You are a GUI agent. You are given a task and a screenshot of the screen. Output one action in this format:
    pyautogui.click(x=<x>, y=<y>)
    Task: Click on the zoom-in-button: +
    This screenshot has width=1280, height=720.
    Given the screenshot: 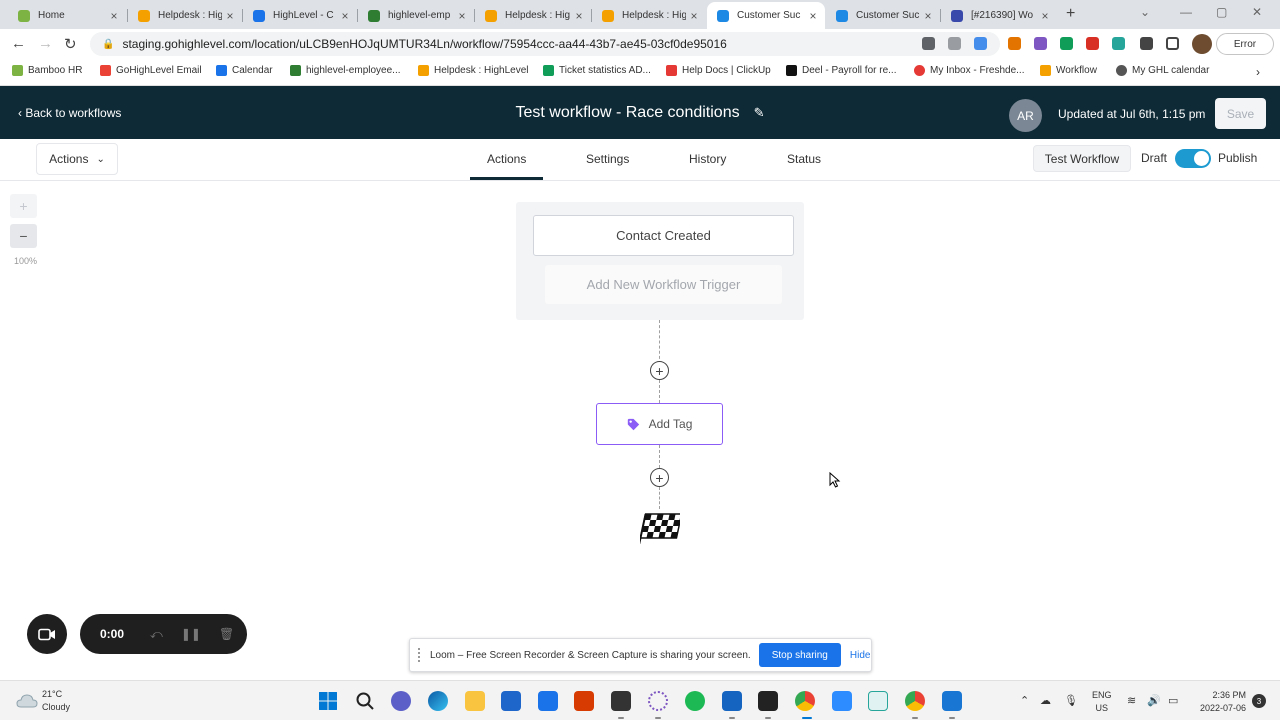 What is the action you would take?
    pyautogui.click(x=23, y=206)
    